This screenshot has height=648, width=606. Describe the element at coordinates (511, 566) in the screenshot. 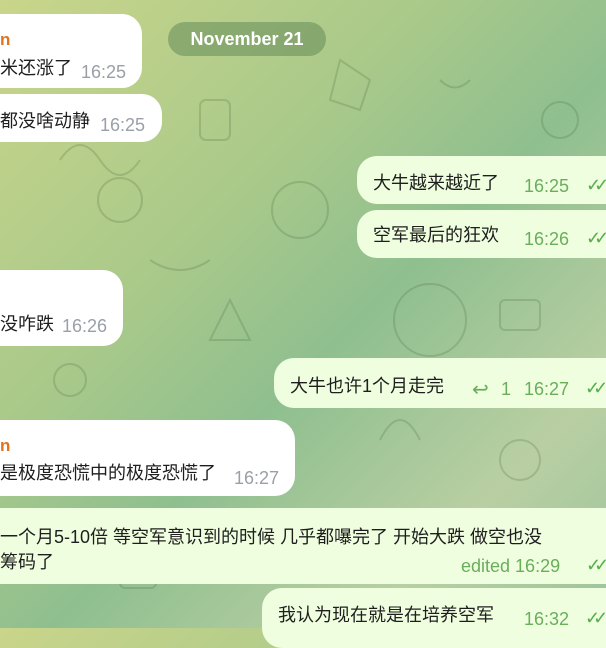

I see `message-time: edited 16:29` at that location.